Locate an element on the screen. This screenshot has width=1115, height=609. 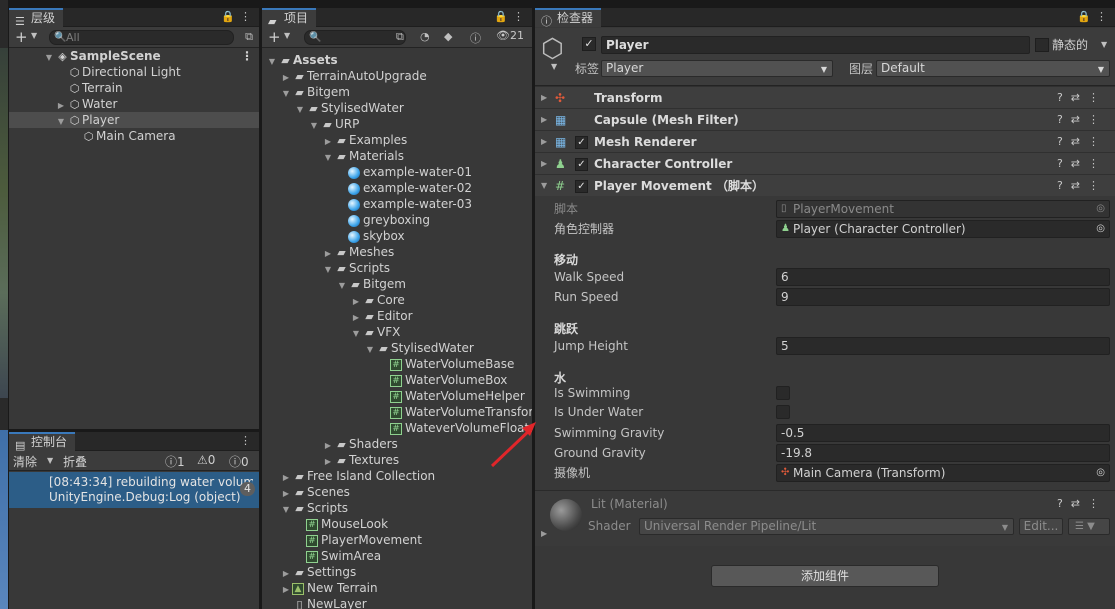
jump-height-field: 5 is located at coordinates (943, 346).